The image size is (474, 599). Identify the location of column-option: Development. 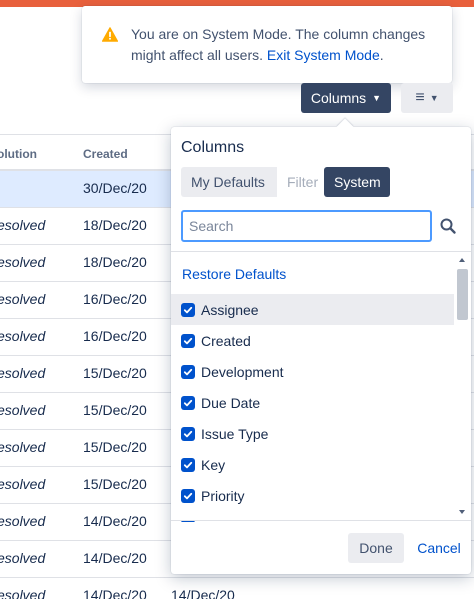
(312, 371).